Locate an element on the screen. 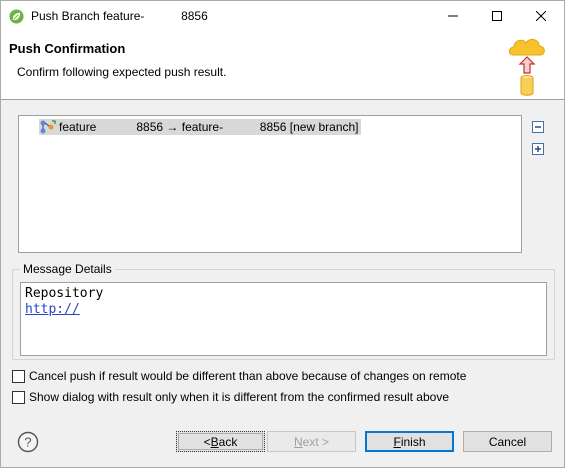 This screenshot has height=468, width=565. push-to-cloud-icon is located at coordinates (526, 67).